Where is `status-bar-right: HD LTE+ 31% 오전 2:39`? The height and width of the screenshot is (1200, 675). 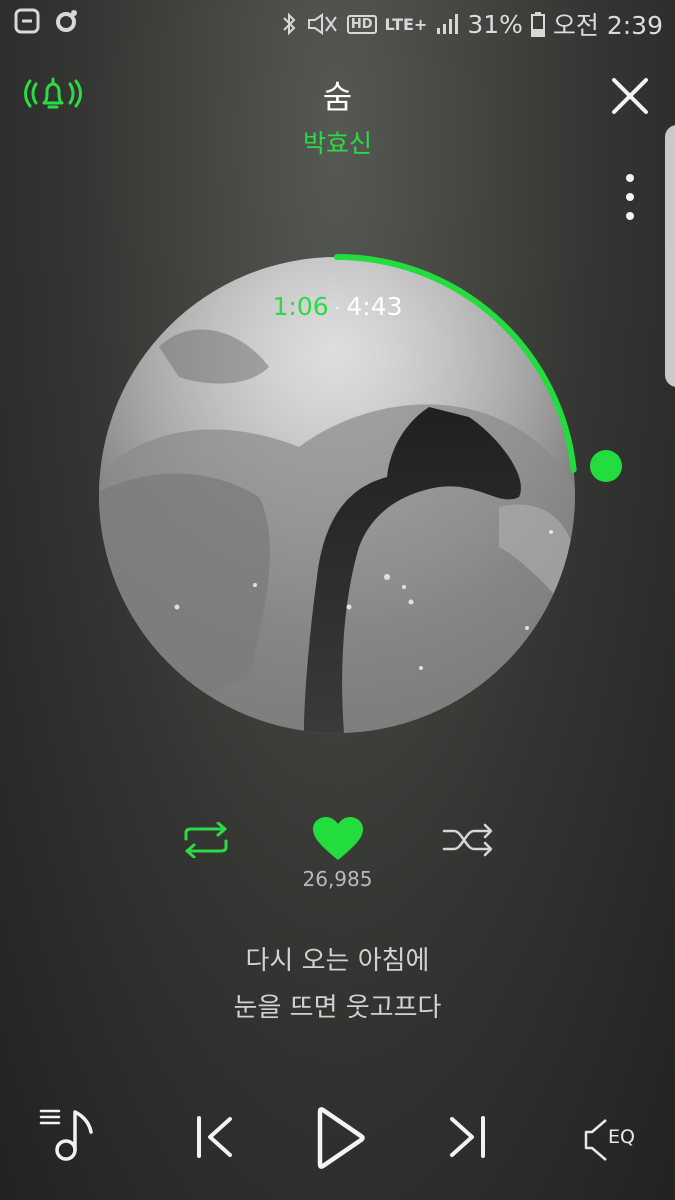 status-bar-right: HD LTE+ 31% 오전 2:39 is located at coordinates (472, 24).